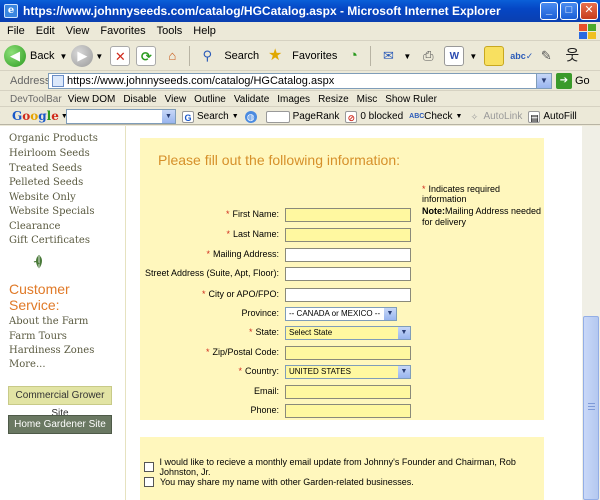 This screenshot has width=600, height=500. Describe the element at coordinates (82, 56) in the screenshot. I see `forward-arrow-icon: ▶` at that location.